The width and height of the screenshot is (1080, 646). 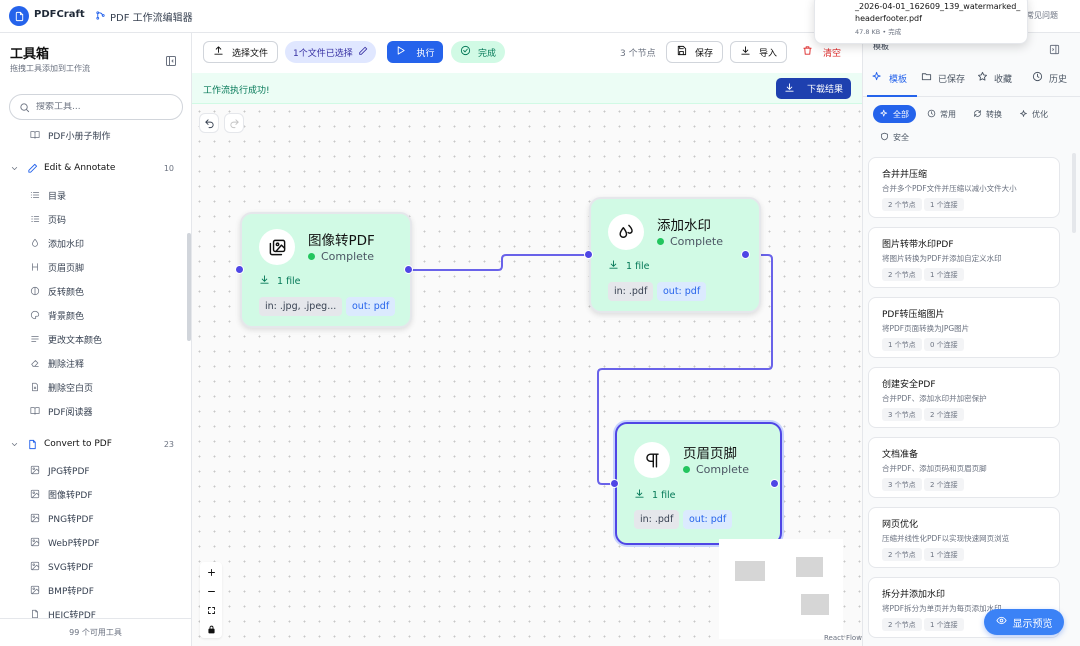 I want to click on tool-item-watermark: 添加水印, so click(x=57, y=243).